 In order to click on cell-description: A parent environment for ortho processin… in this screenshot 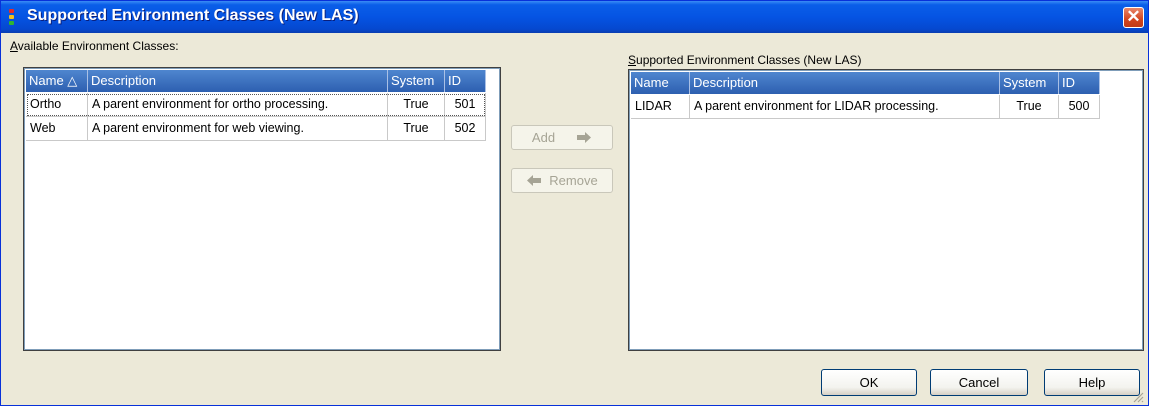, I will do `click(238, 105)`.